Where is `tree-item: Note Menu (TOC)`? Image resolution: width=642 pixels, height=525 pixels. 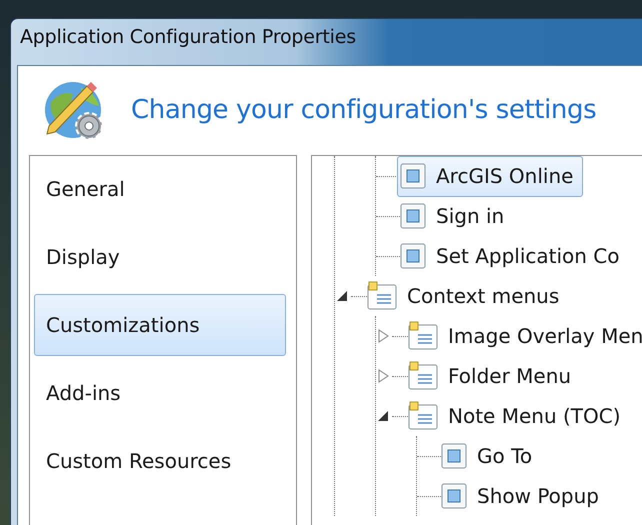
tree-item: Note Menu (TOC) is located at coordinates (534, 416).